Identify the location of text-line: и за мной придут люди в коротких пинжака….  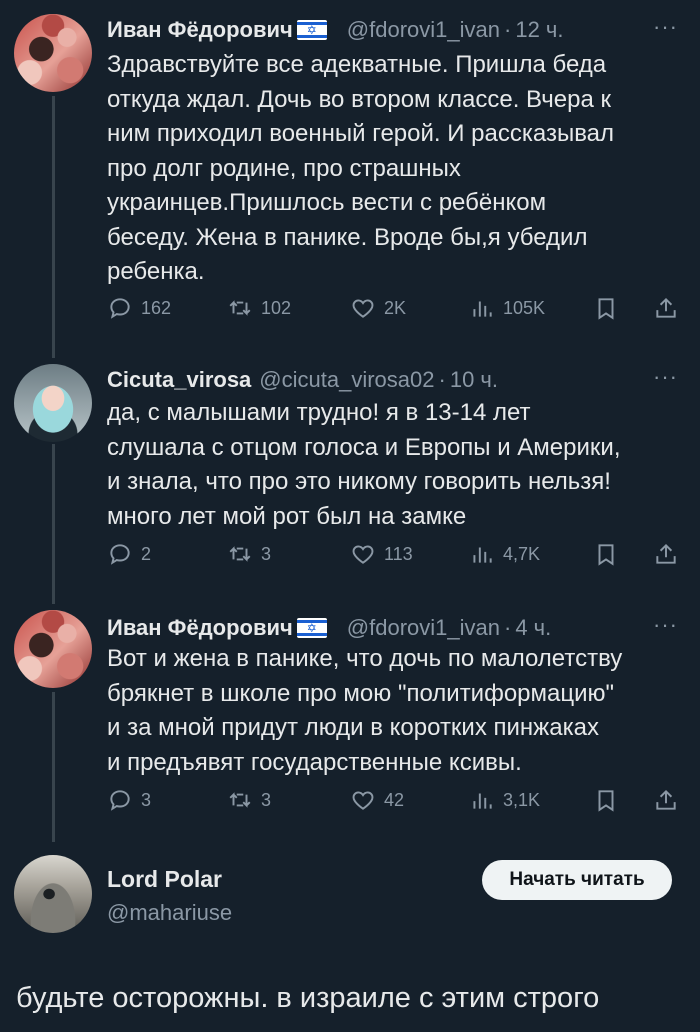
(353, 727).